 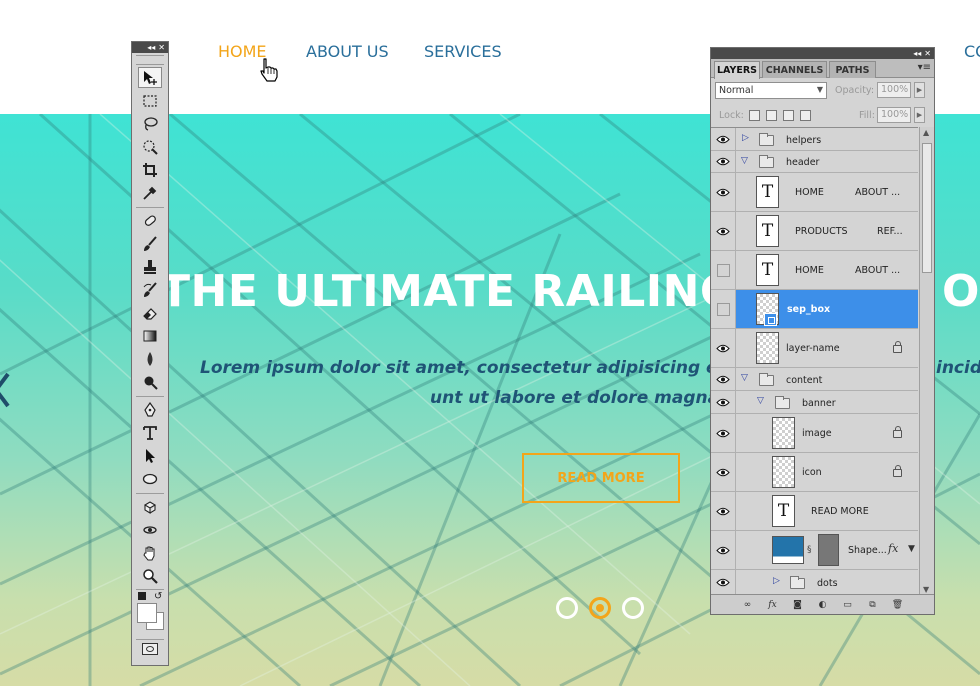 I want to click on adjustment-layer-icon: ◐, so click(x=823, y=605).